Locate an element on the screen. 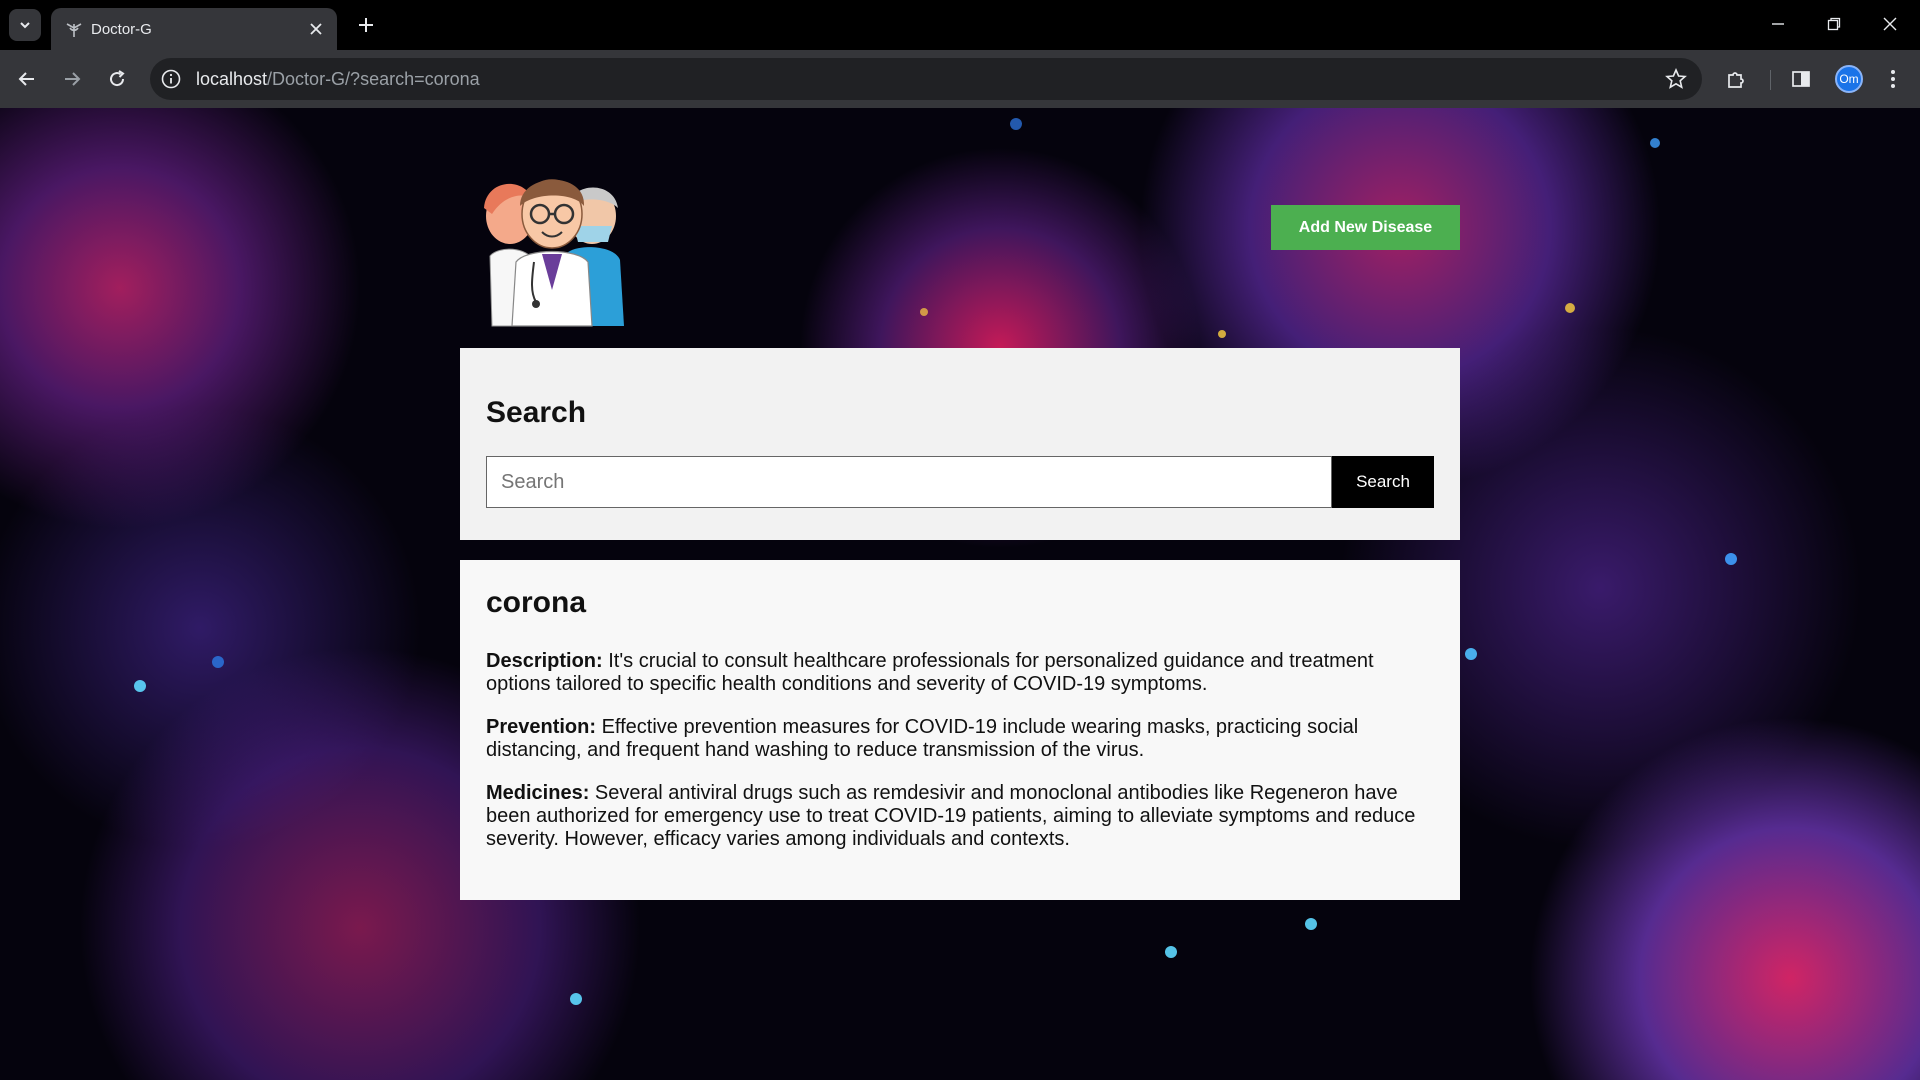  toolbar-separator is located at coordinates (1770, 80).